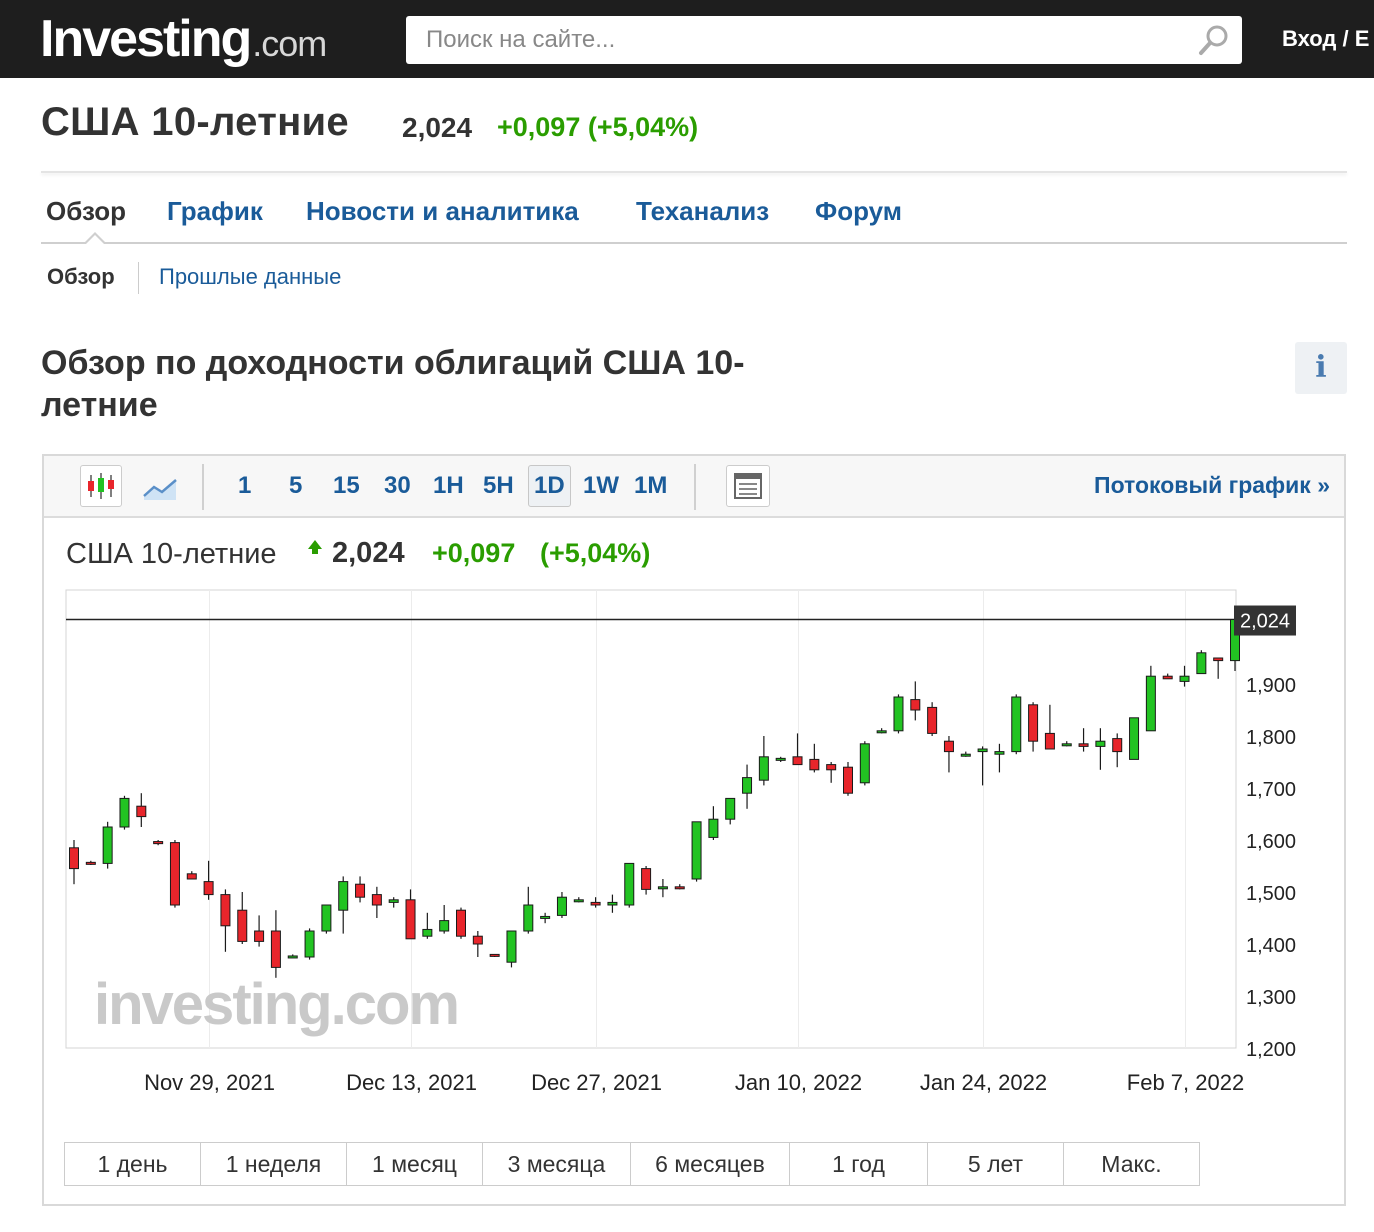 This screenshot has height=1232, width=1374. I want to click on arrow-up-icon, so click(315, 547).